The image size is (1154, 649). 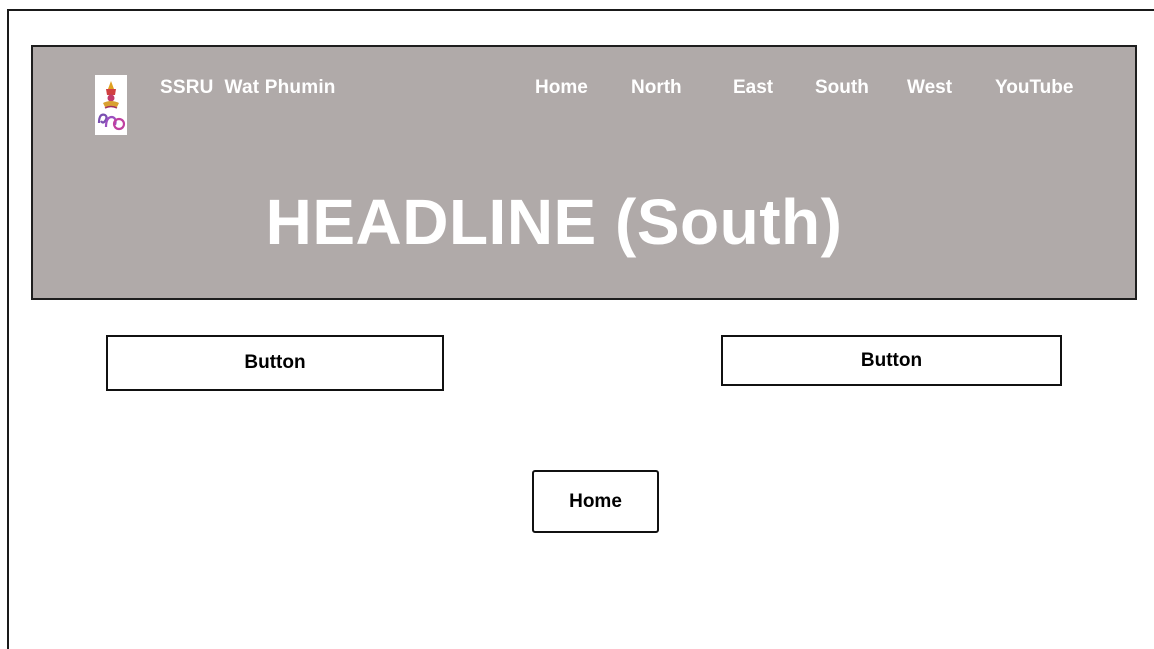 What do you see at coordinates (595, 501) in the screenshot?
I see `home-button: Home` at bounding box center [595, 501].